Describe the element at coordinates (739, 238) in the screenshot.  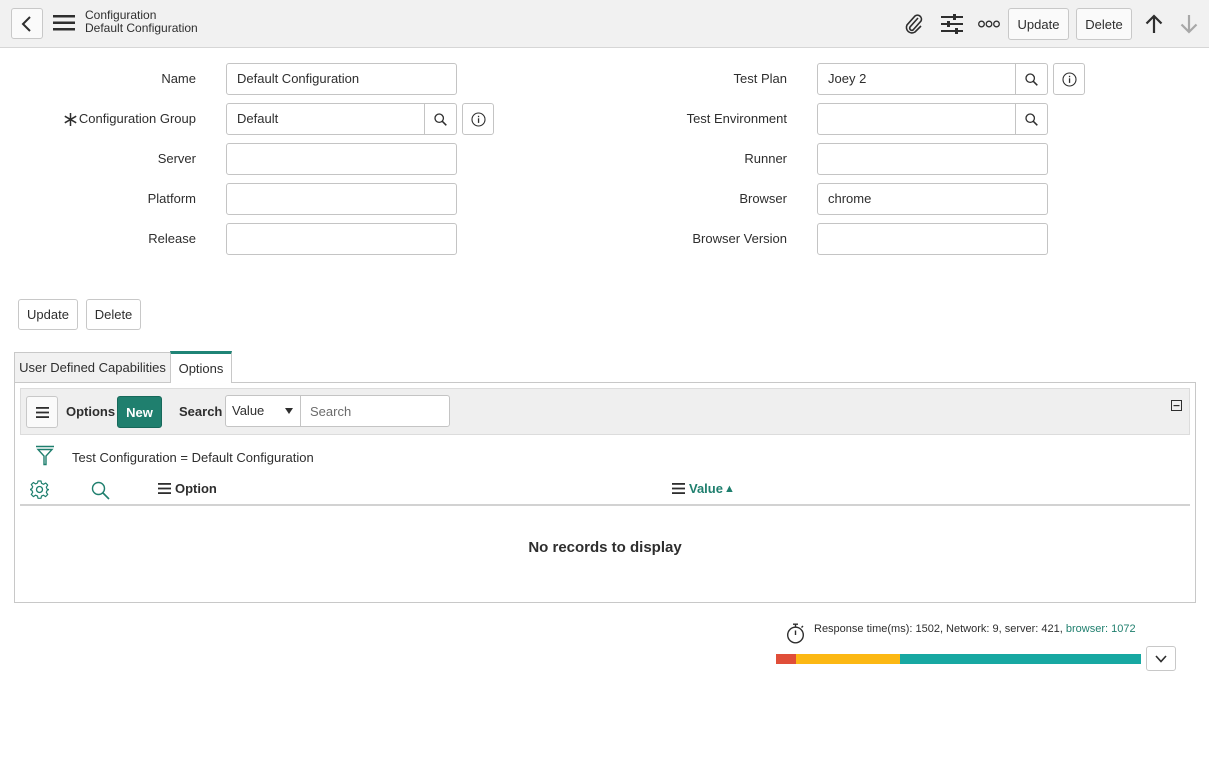
I see `browser-version-label: Browser Version` at that location.